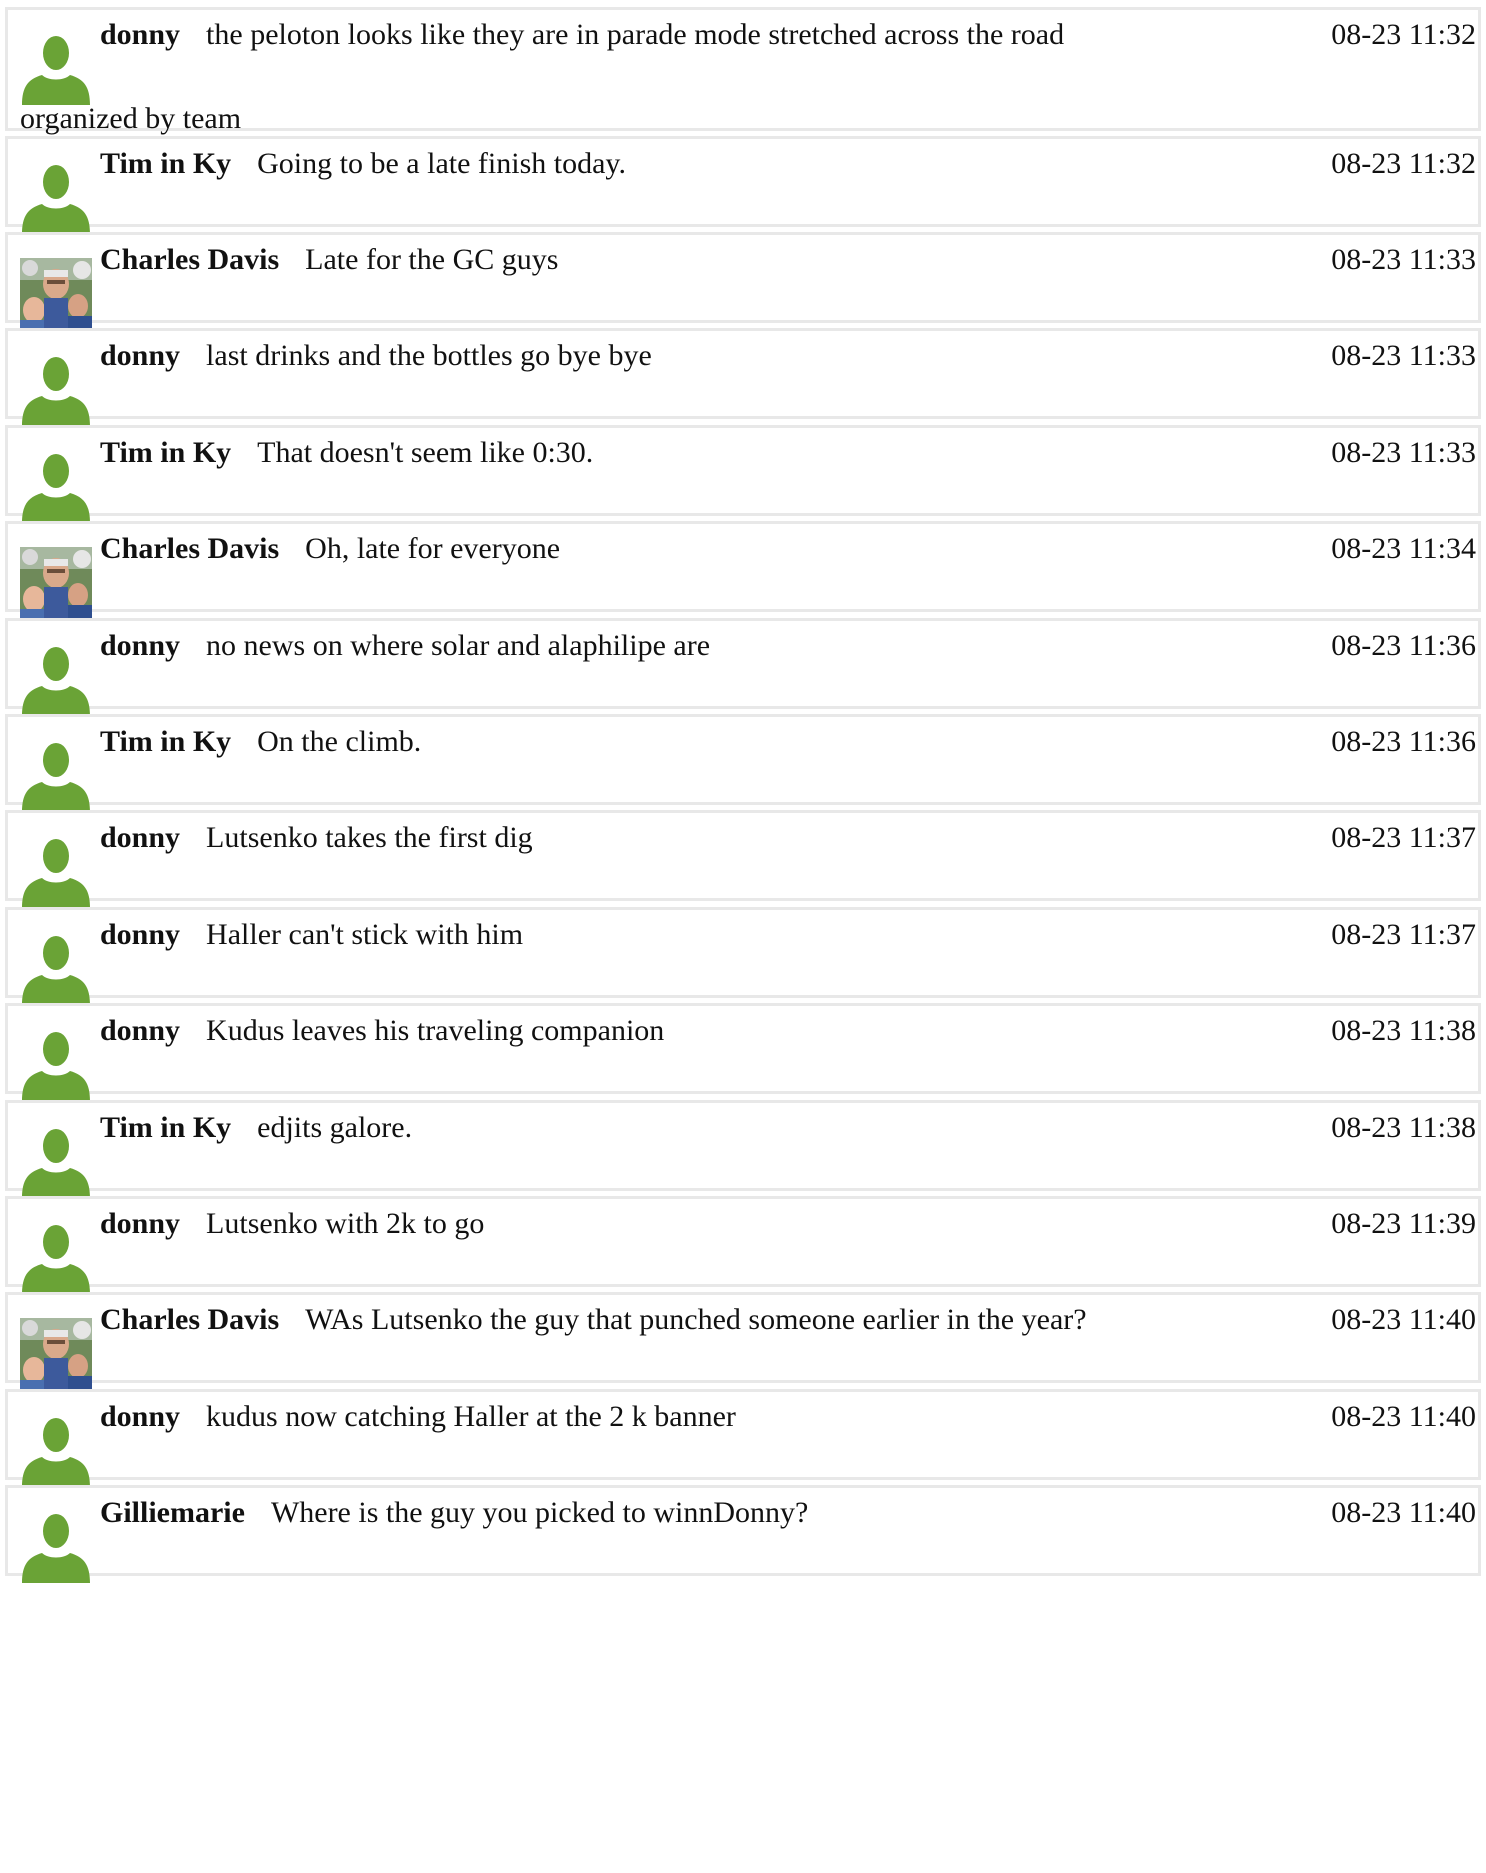  What do you see at coordinates (441, 163) in the screenshot?
I see `message-text: Going to be a late finish today.` at bounding box center [441, 163].